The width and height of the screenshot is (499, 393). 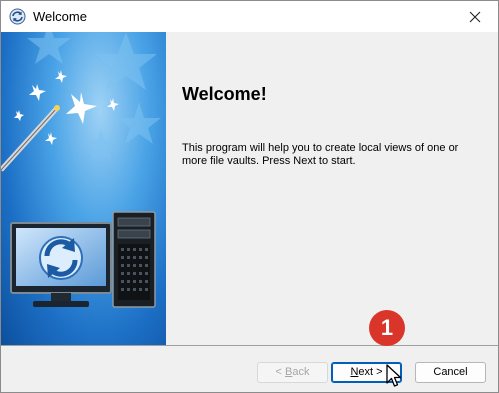 What do you see at coordinates (387, 328) in the screenshot?
I see `step-number-badge: 1` at bounding box center [387, 328].